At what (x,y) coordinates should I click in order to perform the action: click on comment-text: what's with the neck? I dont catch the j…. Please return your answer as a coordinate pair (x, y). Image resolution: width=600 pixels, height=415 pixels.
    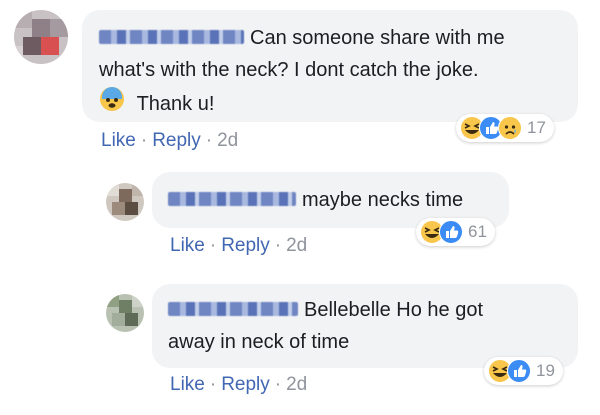
    Looking at the image, I should click on (289, 70).